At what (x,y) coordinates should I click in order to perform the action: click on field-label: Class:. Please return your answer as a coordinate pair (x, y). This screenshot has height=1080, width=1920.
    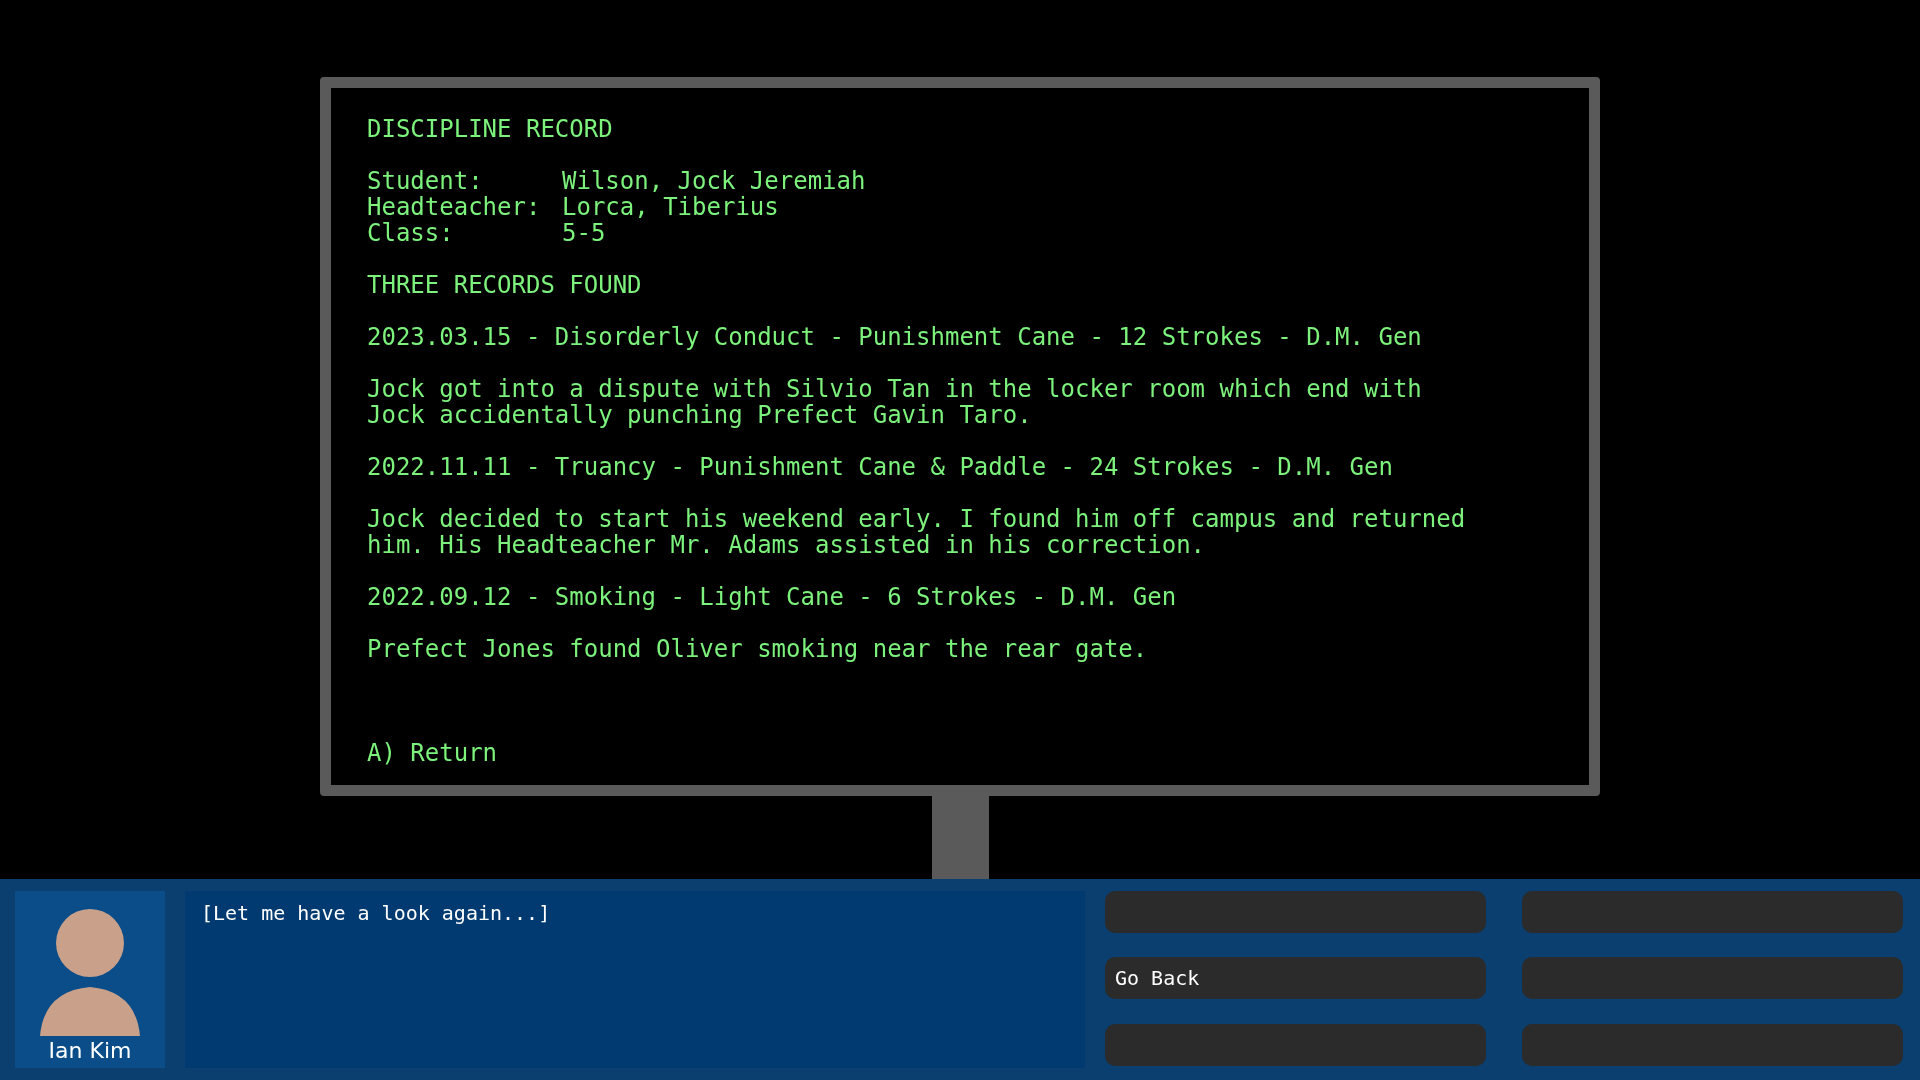
    Looking at the image, I should click on (411, 233).